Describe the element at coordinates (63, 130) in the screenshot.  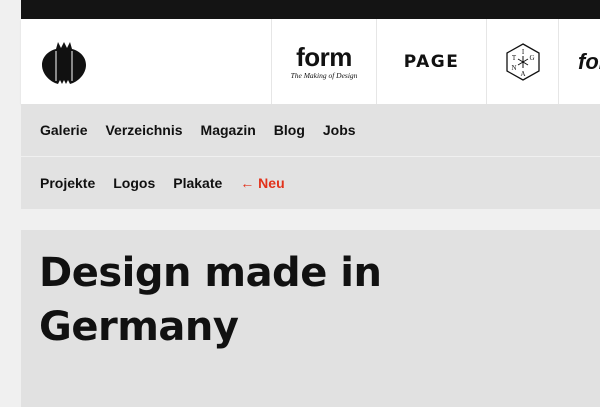
I see `nav-item-galerie: Galerie` at that location.